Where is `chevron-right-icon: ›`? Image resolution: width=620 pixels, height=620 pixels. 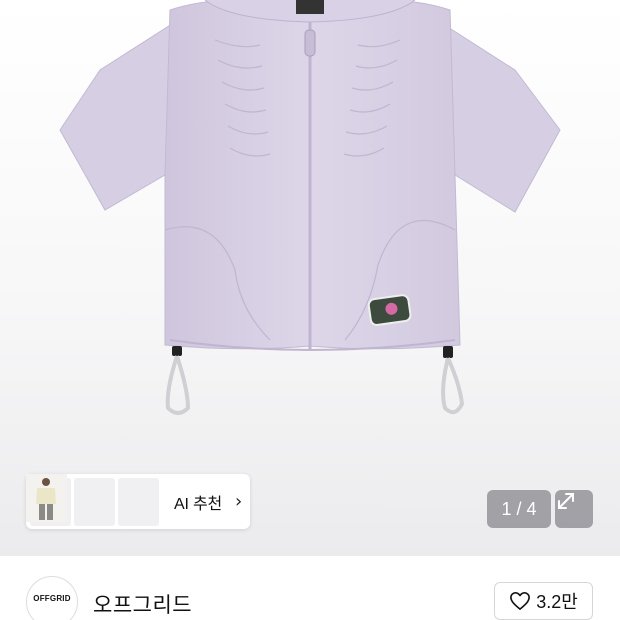 chevron-right-icon: › is located at coordinates (239, 501).